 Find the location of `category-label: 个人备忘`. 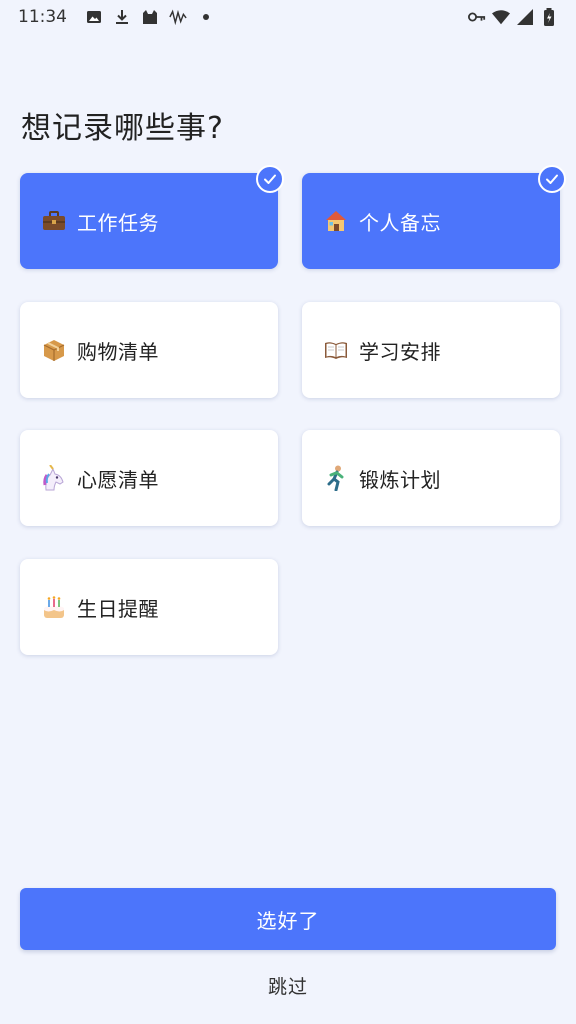

category-label: 个人备忘 is located at coordinates (400, 222).